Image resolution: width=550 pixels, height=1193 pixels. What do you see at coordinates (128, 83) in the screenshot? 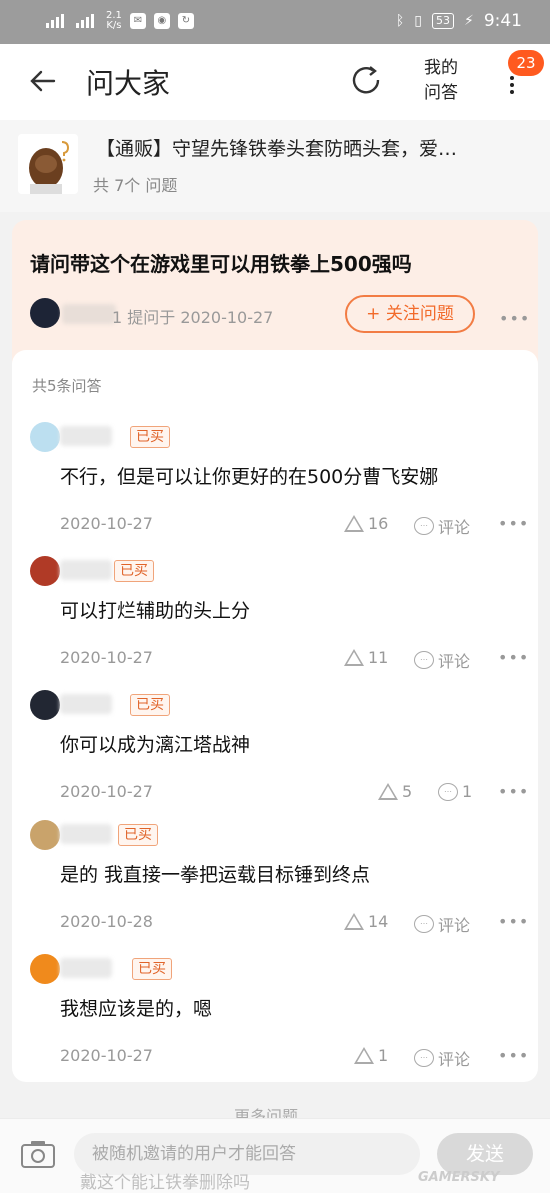
I see `page-title: 问大家` at bounding box center [128, 83].